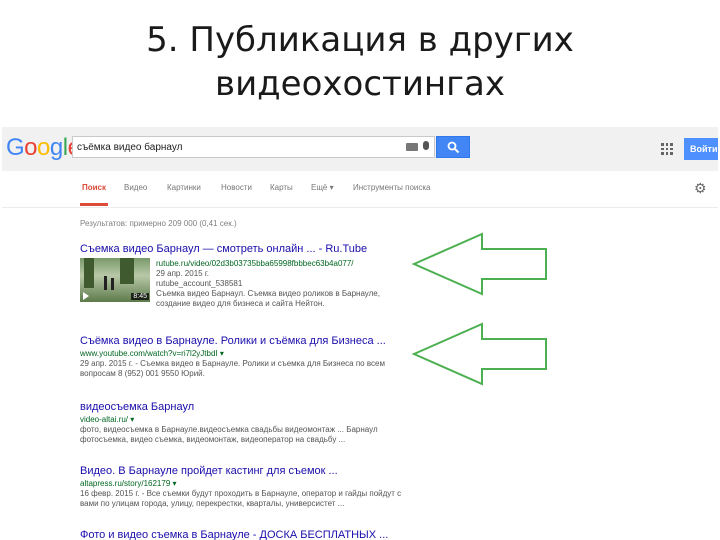  What do you see at coordinates (135, 187) in the screenshot?
I see `tab-video: Видео` at bounding box center [135, 187].